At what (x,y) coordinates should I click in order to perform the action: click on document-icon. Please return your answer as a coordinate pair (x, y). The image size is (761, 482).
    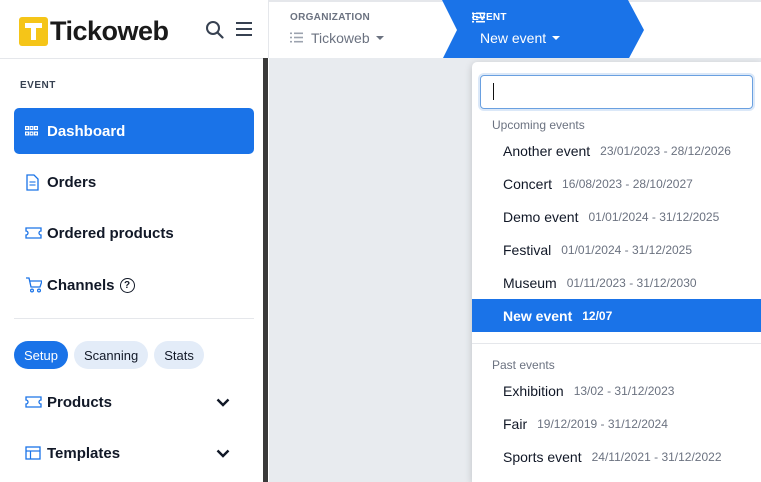
    Looking at the image, I should click on (34, 182).